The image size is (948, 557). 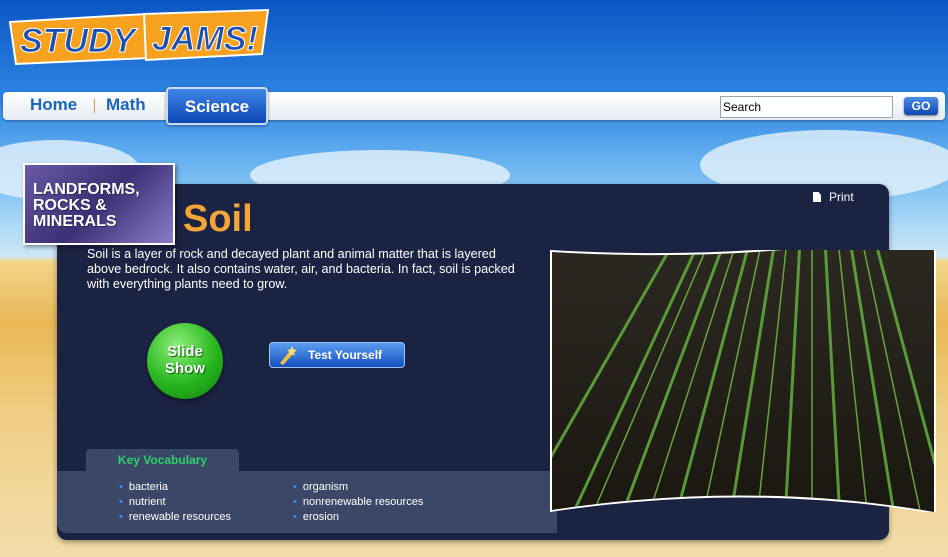 I want to click on vocab-item: bacteria, so click(x=143, y=487).